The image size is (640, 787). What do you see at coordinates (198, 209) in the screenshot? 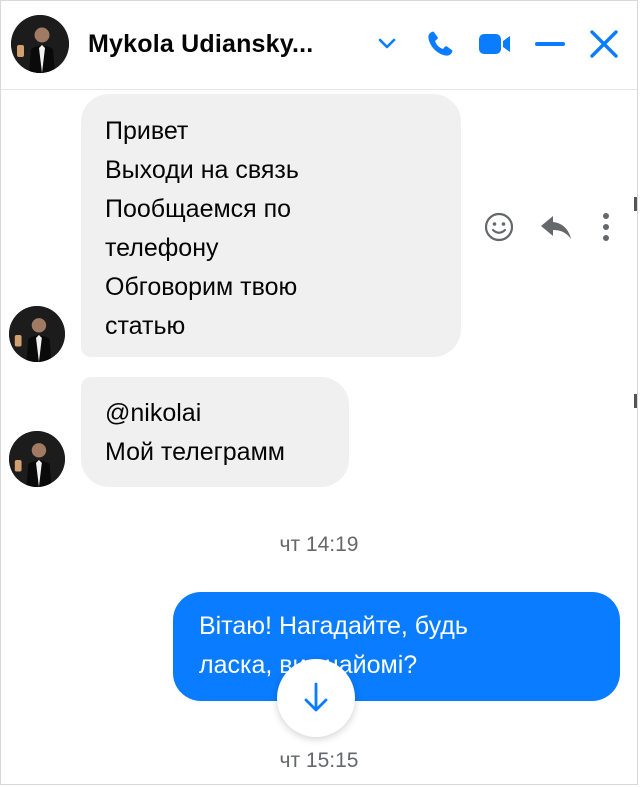
I see `message-line: Пообщаемся по` at bounding box center [198, 209].